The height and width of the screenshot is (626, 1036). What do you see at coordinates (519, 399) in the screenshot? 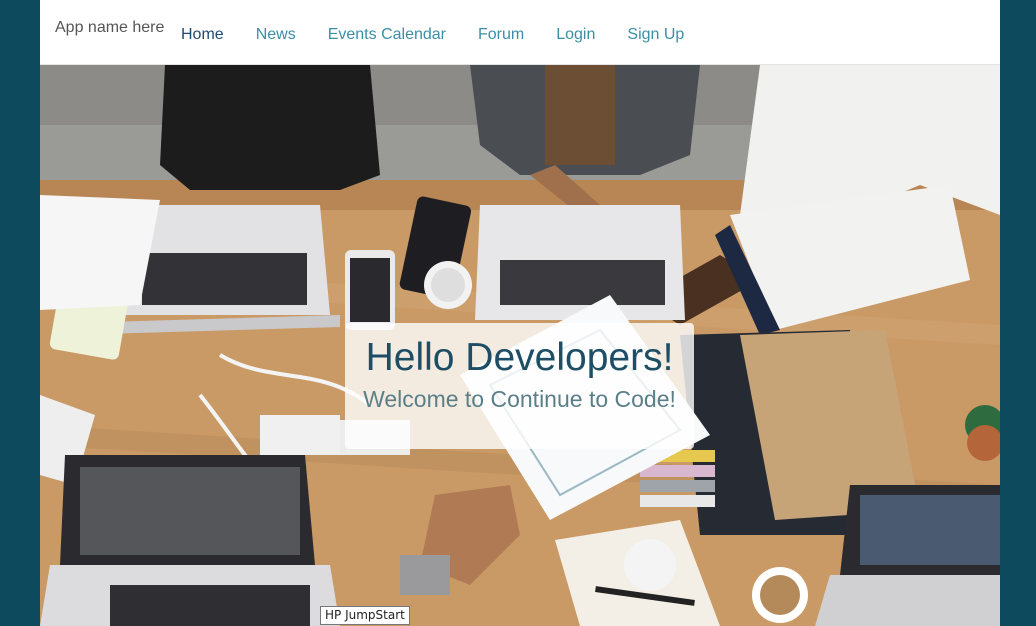
I see `hero-subtitle: Welcome to Continue to Code!` at bounding box center [519, 399].